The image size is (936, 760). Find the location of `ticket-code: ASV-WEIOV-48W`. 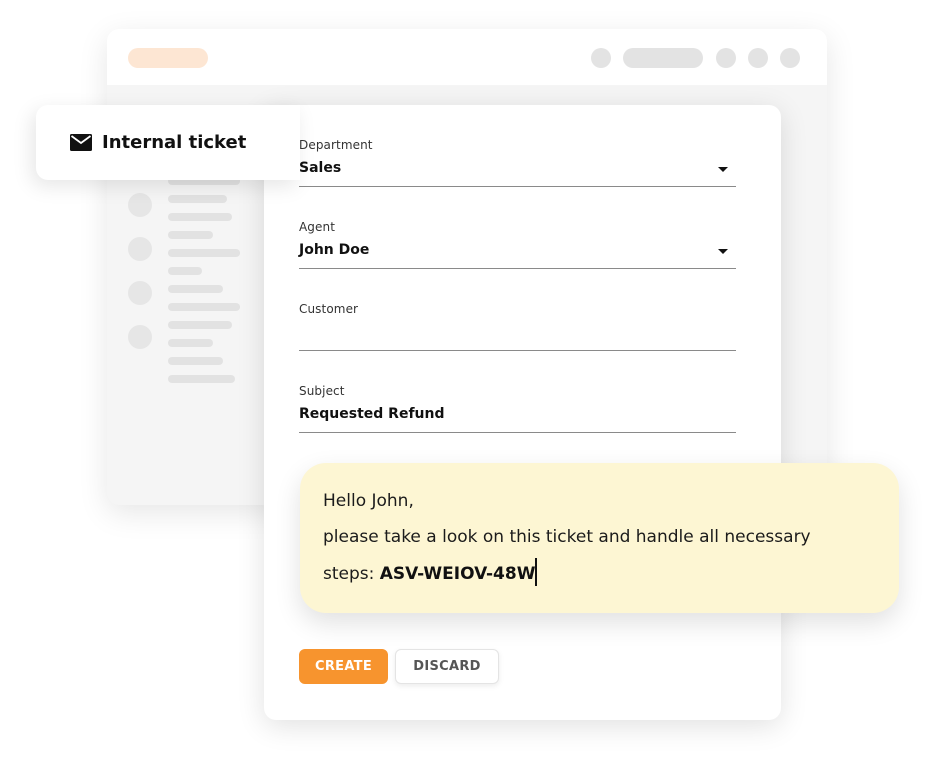

ticket-code: ASV-WEIOV-48W is located at coordinates (457, 574).